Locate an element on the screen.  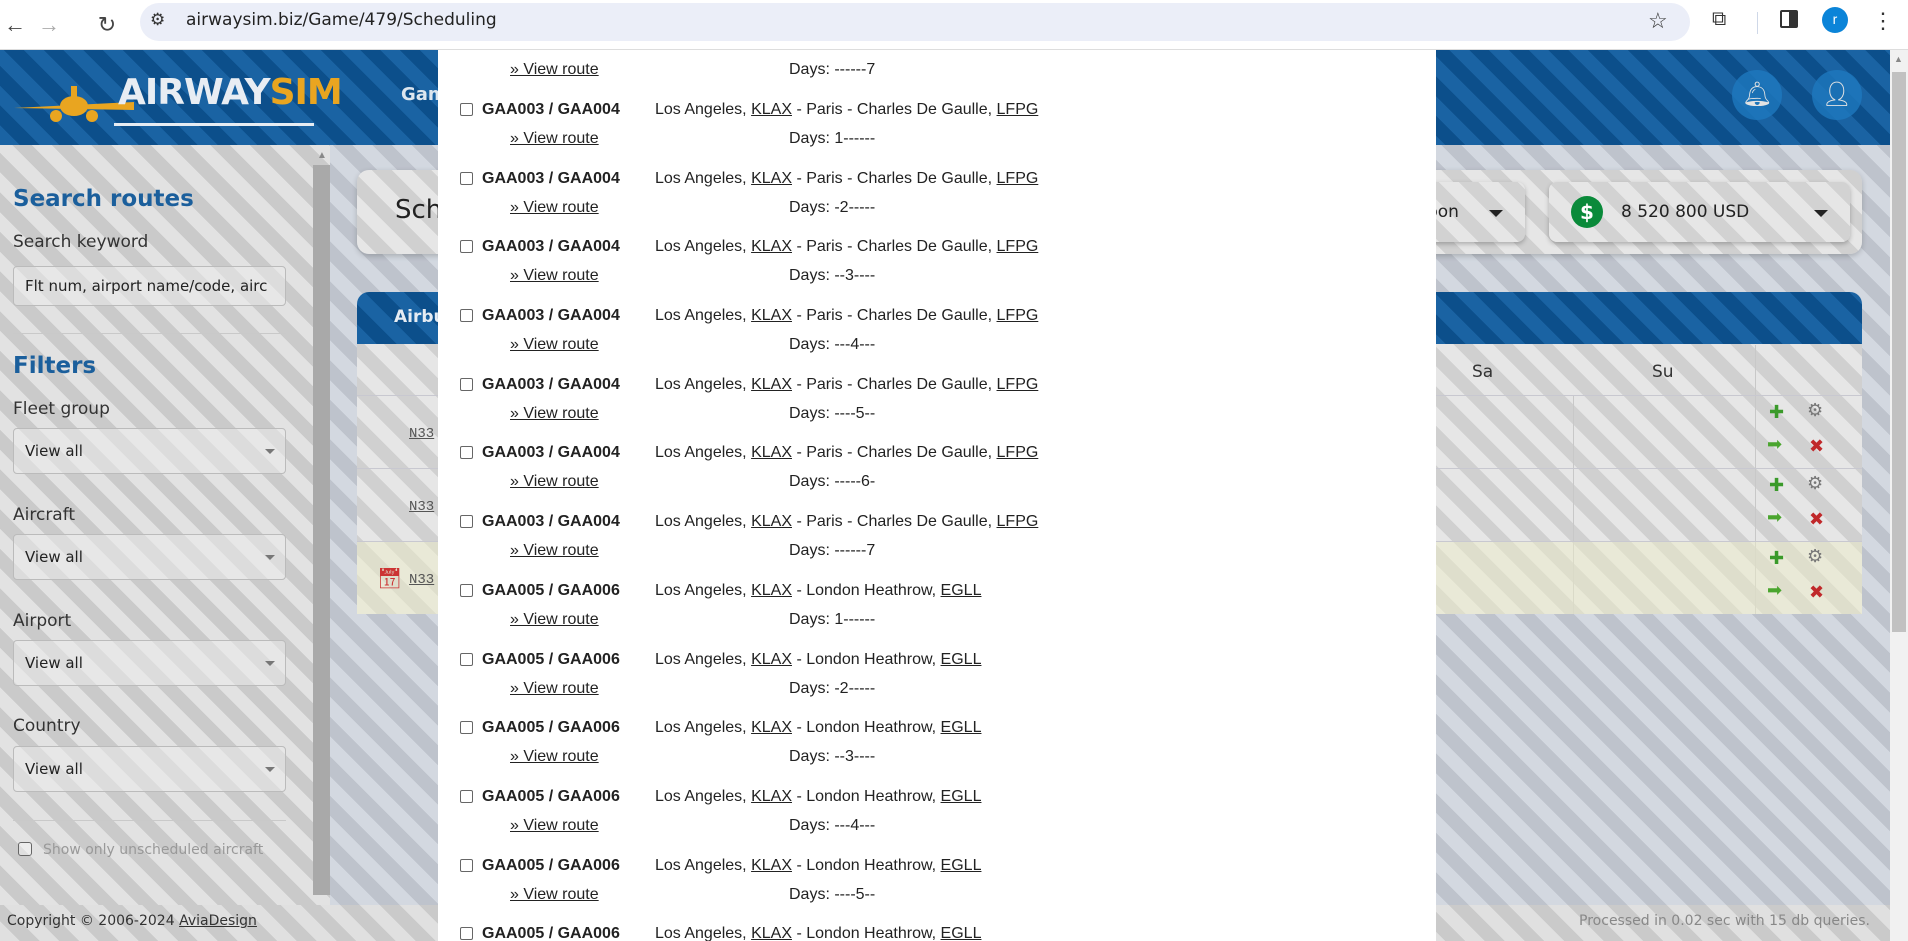
days-value: ------7 is located at coordinates (855, 70).